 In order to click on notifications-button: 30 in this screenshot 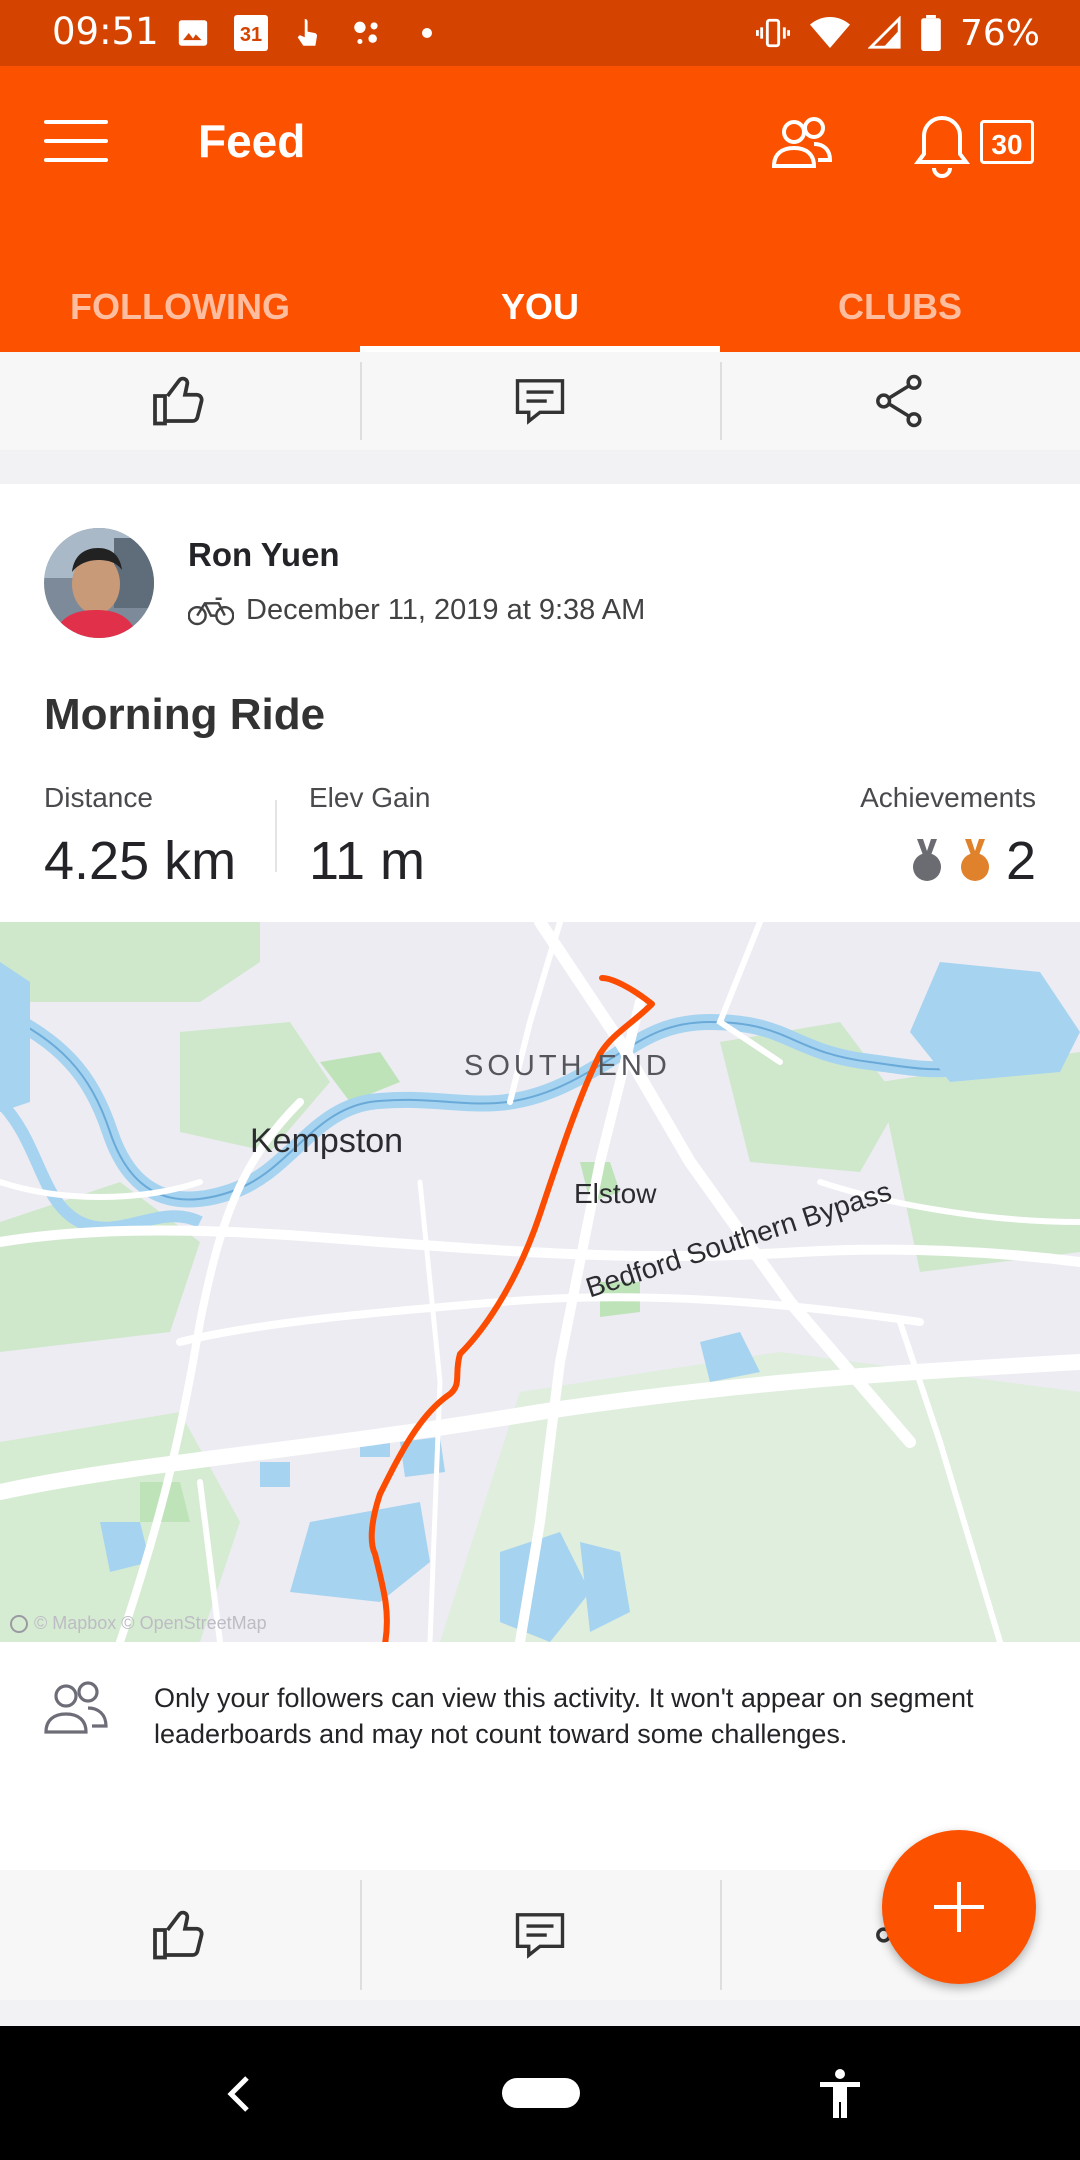, I will do `click(980, 146)`.